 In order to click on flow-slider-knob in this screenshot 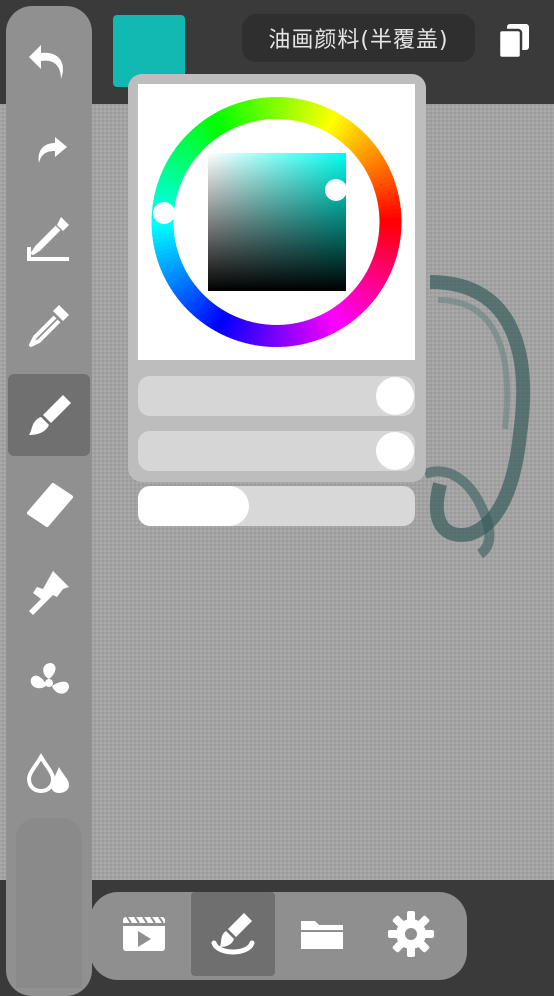, I will do `click(395, 451)`.